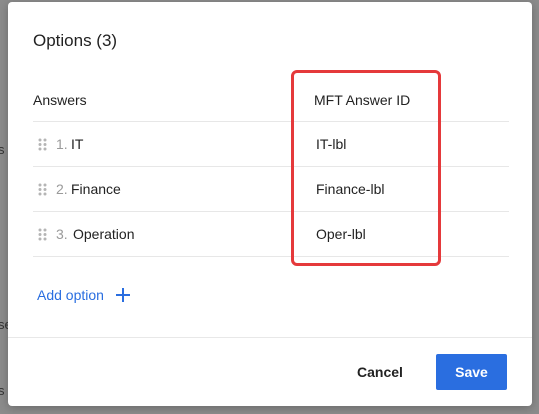 The width and height of the screenshot is (539, 414). Describe the element at coordinates (62, 144) in the screenshot. I see `option-number: 1.` at that location.